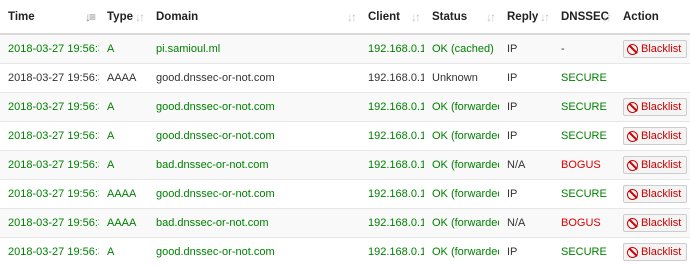  I want to click on col-header-label: Action, so click(641, 17).